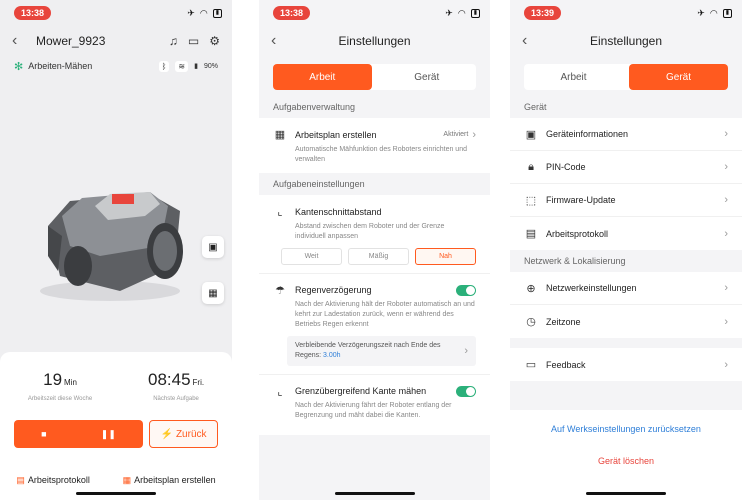  What do you see at coordinates (378, 256) in the screenshot?
I see `option-medium: Mäßig` at bounding box center [378, 256].